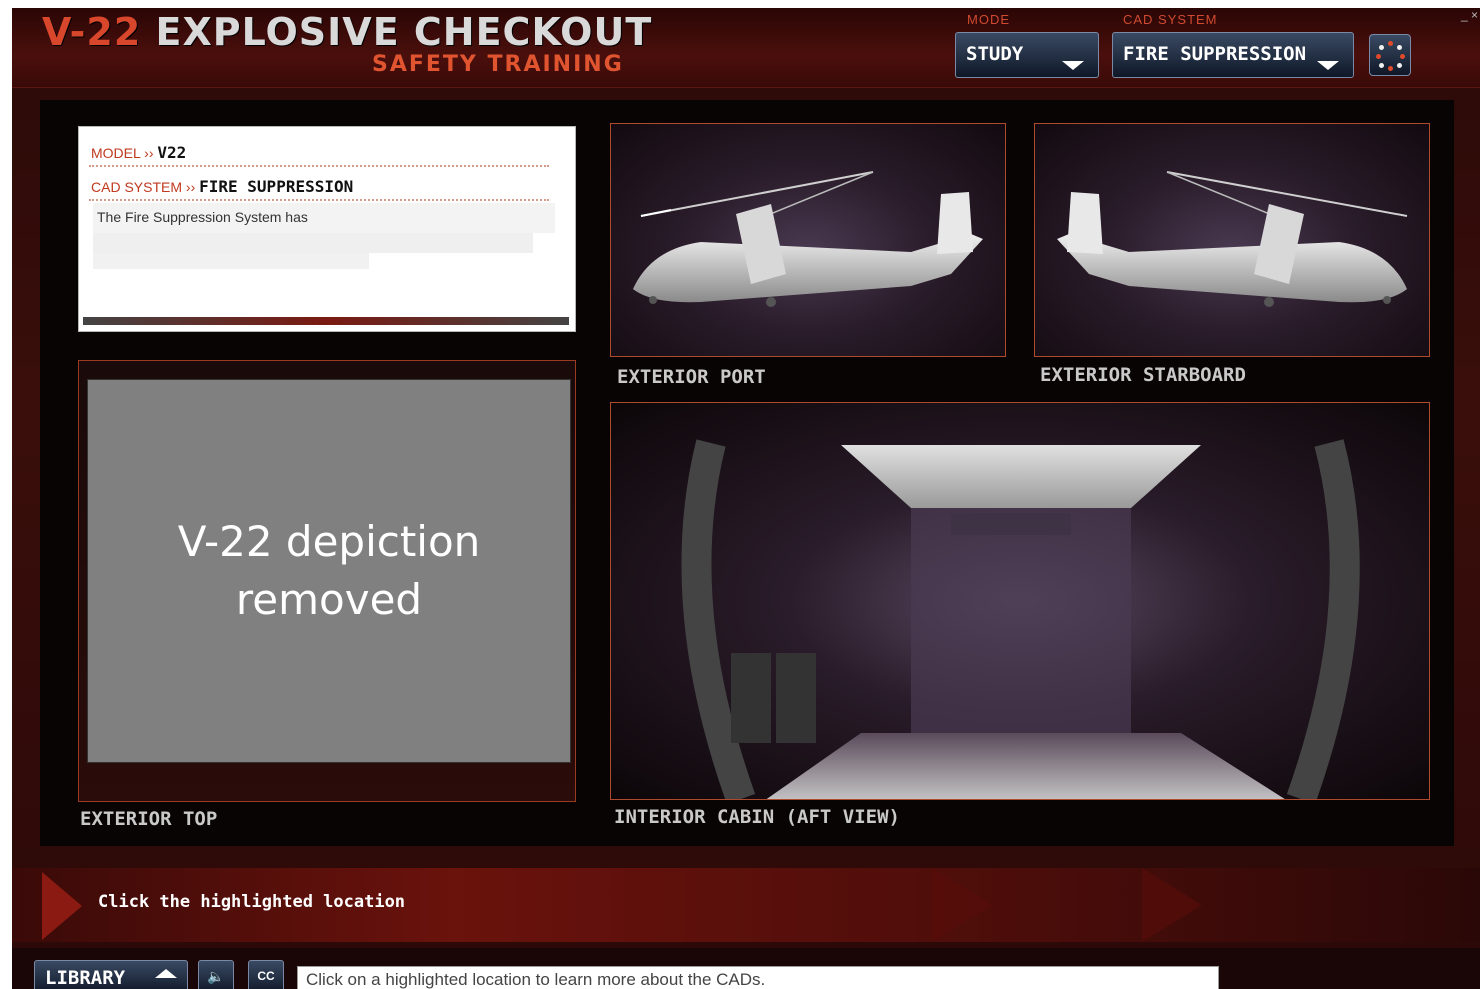 Image resolution: width=1480 pixels, height=989 pixels. What do you see at coordinates (329, 599) in the screenshot?
I see `placeholder-line-2: removed` at bounding box center [329, 599].